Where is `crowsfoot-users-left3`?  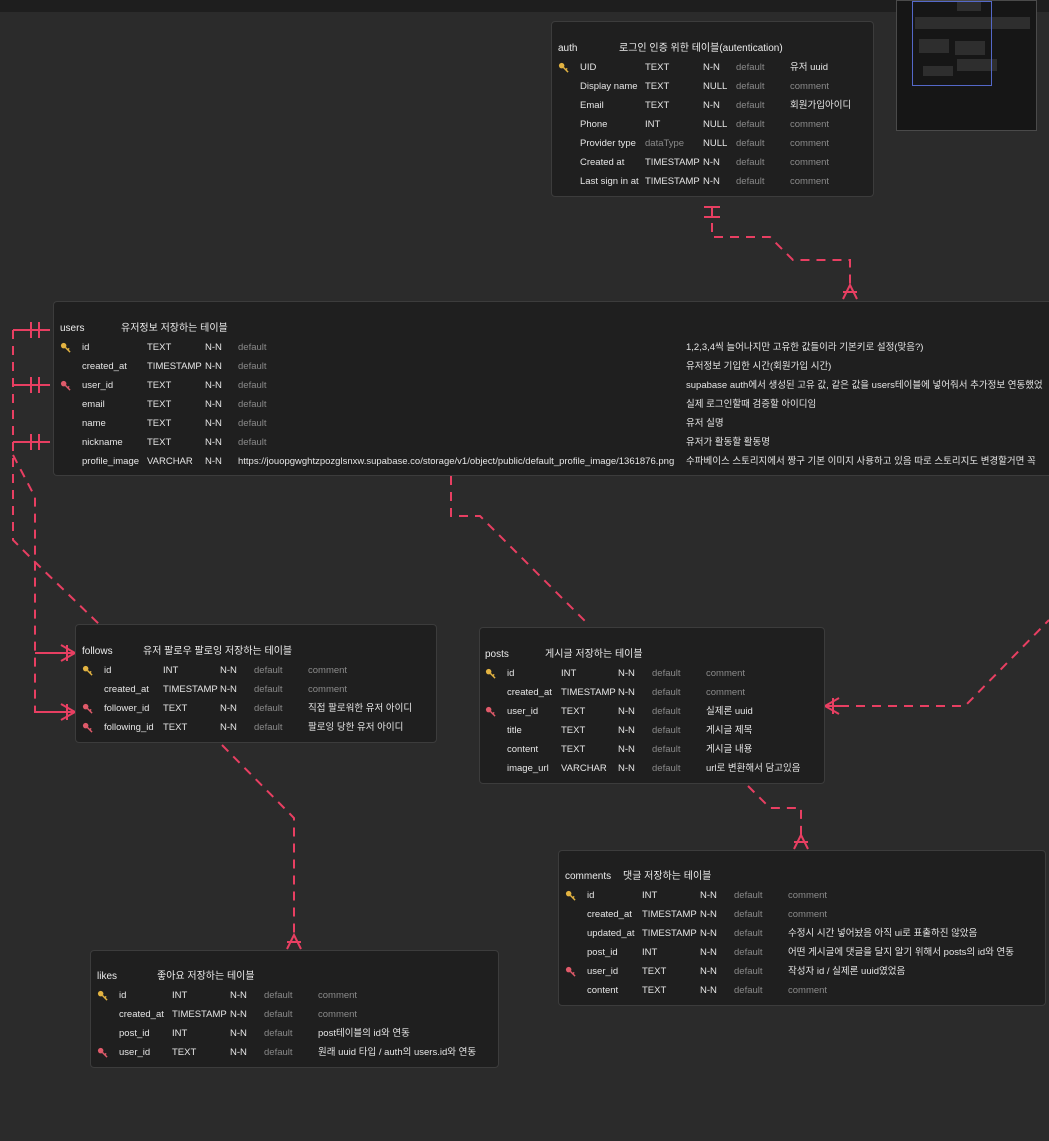 crowsfoot-users-left3 is located at coordinates (31, 442).